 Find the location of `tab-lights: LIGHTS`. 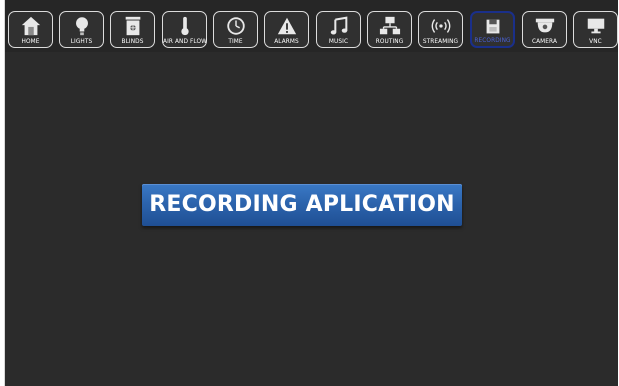

tab-lights: LIGHTS is located at coordinates (81, 29).